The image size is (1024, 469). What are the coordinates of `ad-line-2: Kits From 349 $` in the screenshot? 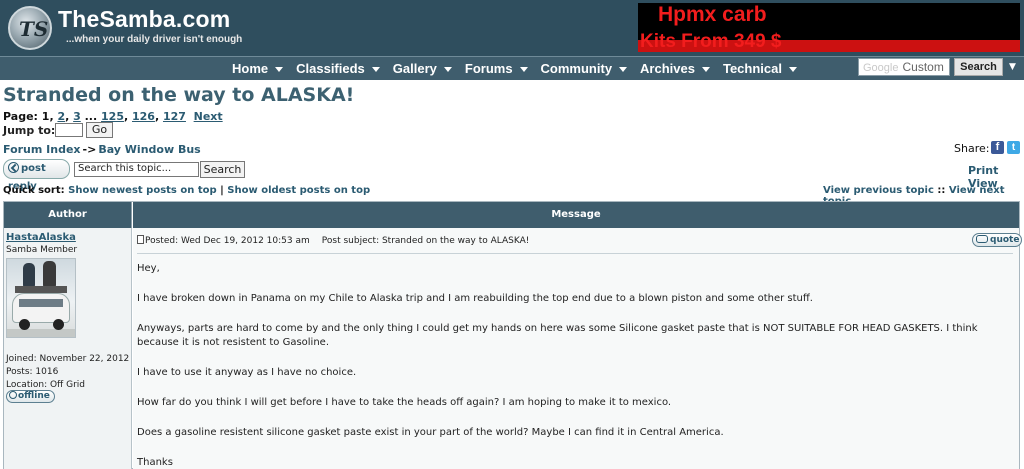 It's located at (711, 41).